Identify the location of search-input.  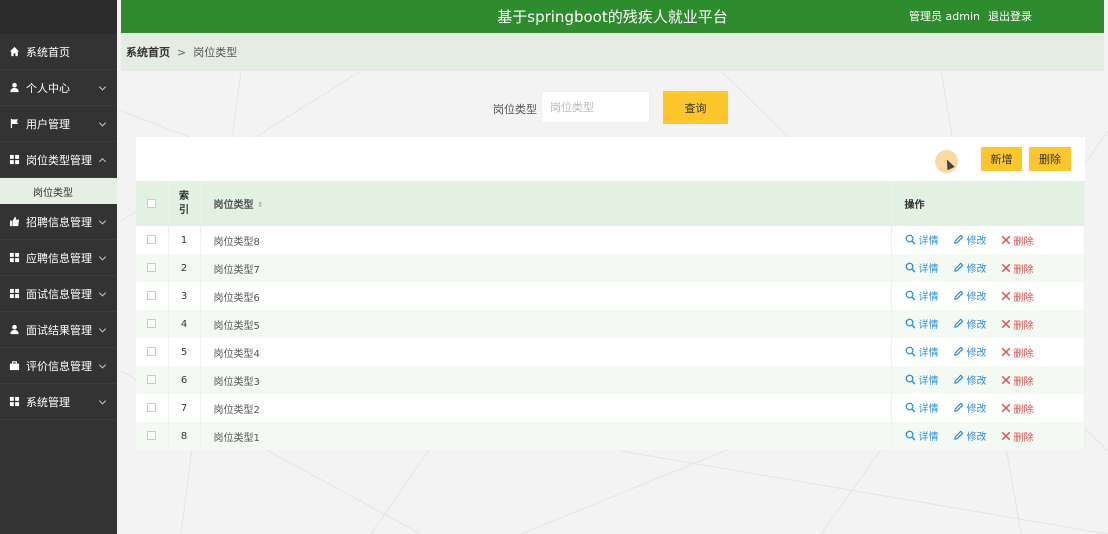
(595, 107).